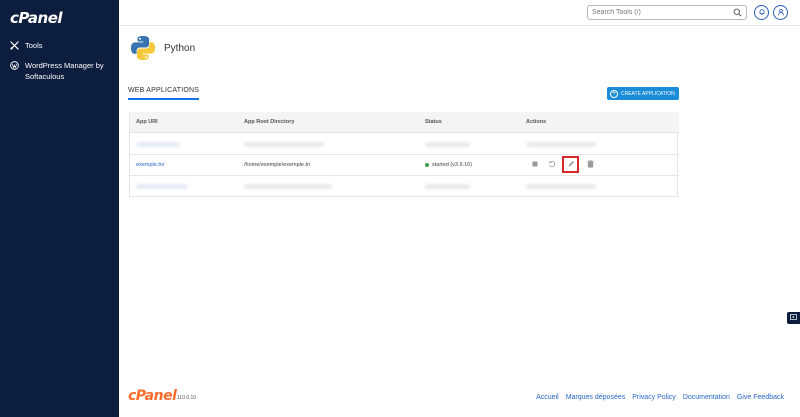 The height and width of the screenshot is (417, 800). Describe the element at coordinates (547, 397) in the screenshot. I see `footer-link-home: Accueil` at that location.